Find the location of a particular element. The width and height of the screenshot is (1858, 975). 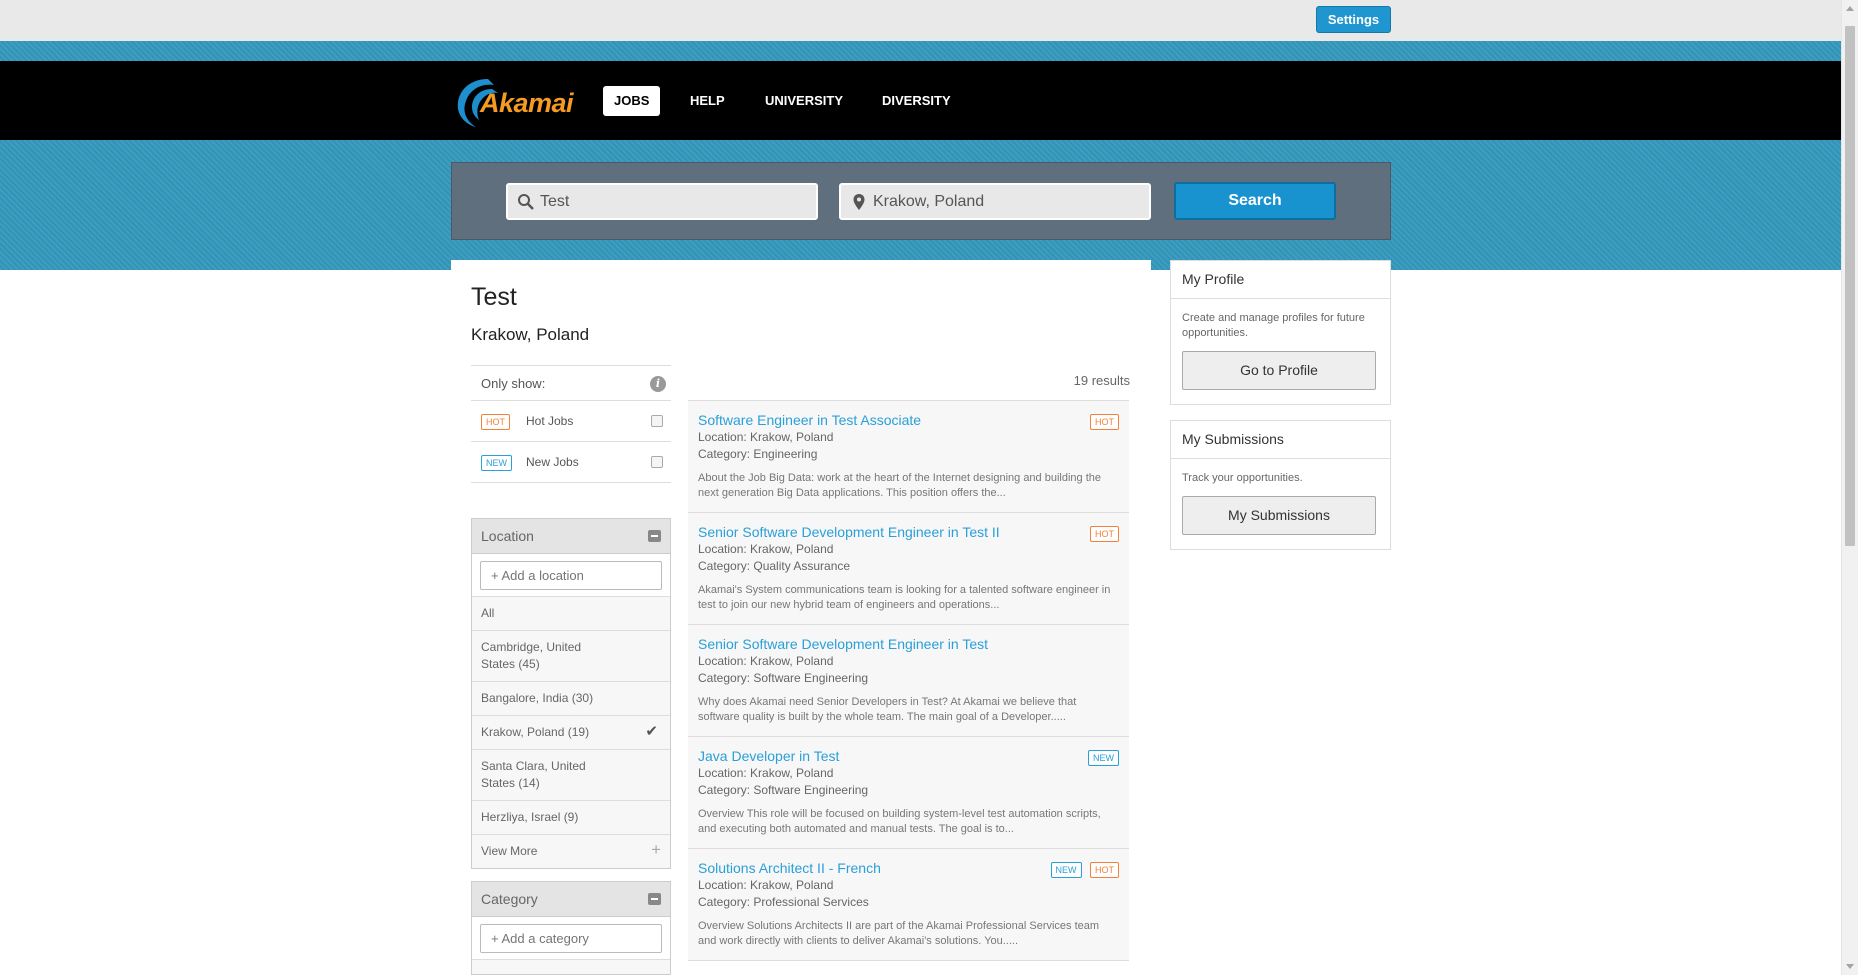

new-jobs-filter: NEW New Jobs is located at coordinates (571, 462).